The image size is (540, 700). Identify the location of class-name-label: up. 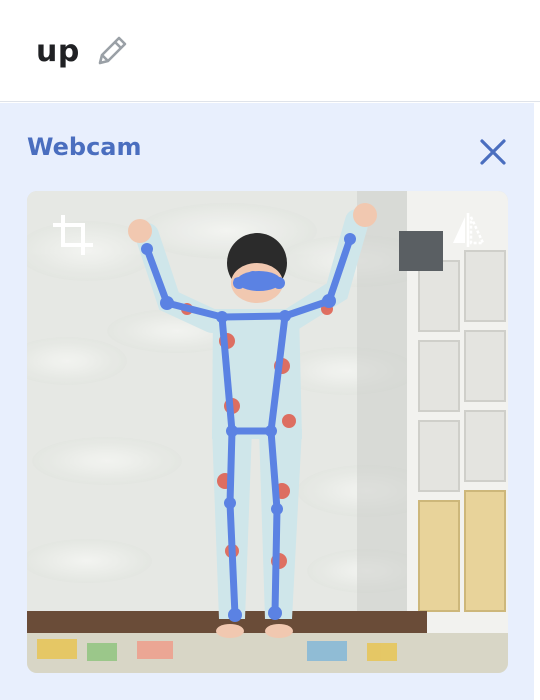
(58, 51).